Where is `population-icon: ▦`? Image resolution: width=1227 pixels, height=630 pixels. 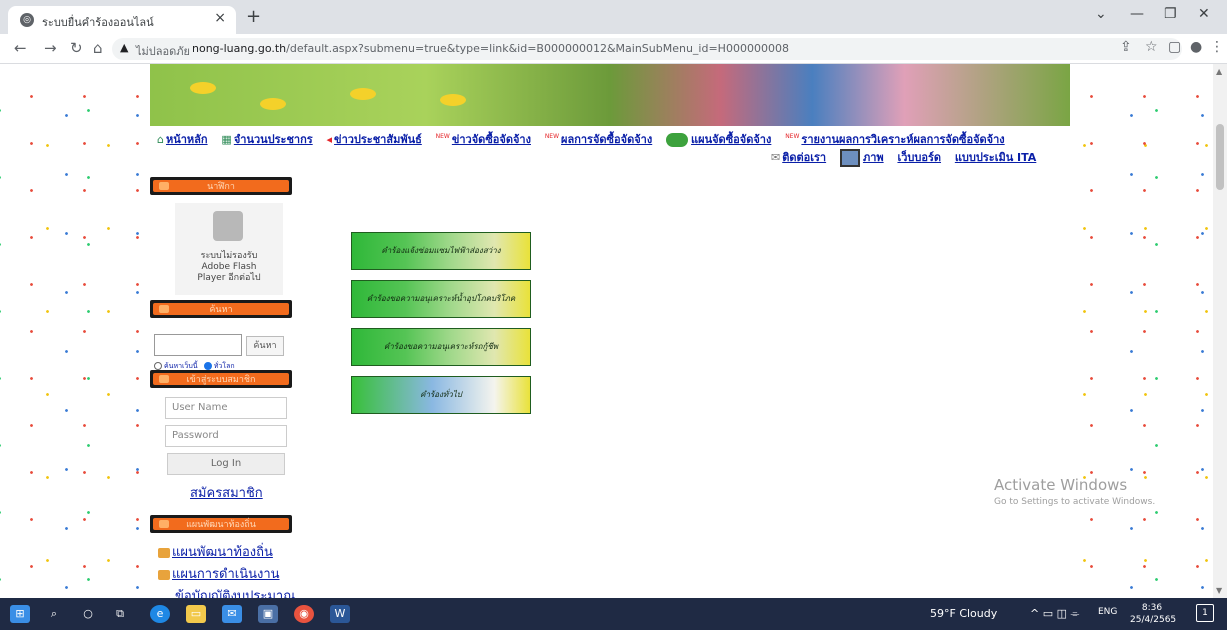 population-icon: ▦ is located at coordinates (226, 139).